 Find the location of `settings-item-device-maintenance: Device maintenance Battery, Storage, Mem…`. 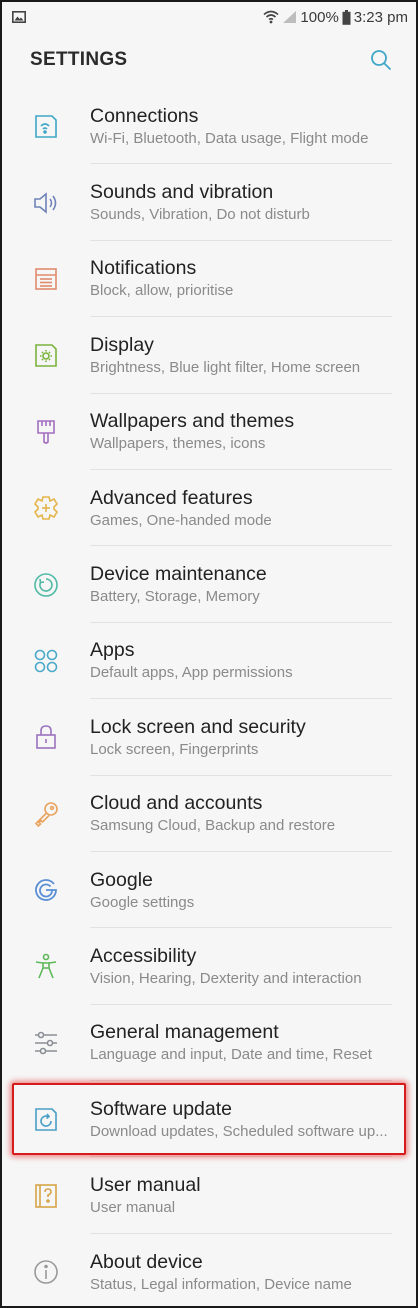

settings-item-device-maintenance: Device maintenance Battery, Storage, Mem… is located at coordinates (209, 584).